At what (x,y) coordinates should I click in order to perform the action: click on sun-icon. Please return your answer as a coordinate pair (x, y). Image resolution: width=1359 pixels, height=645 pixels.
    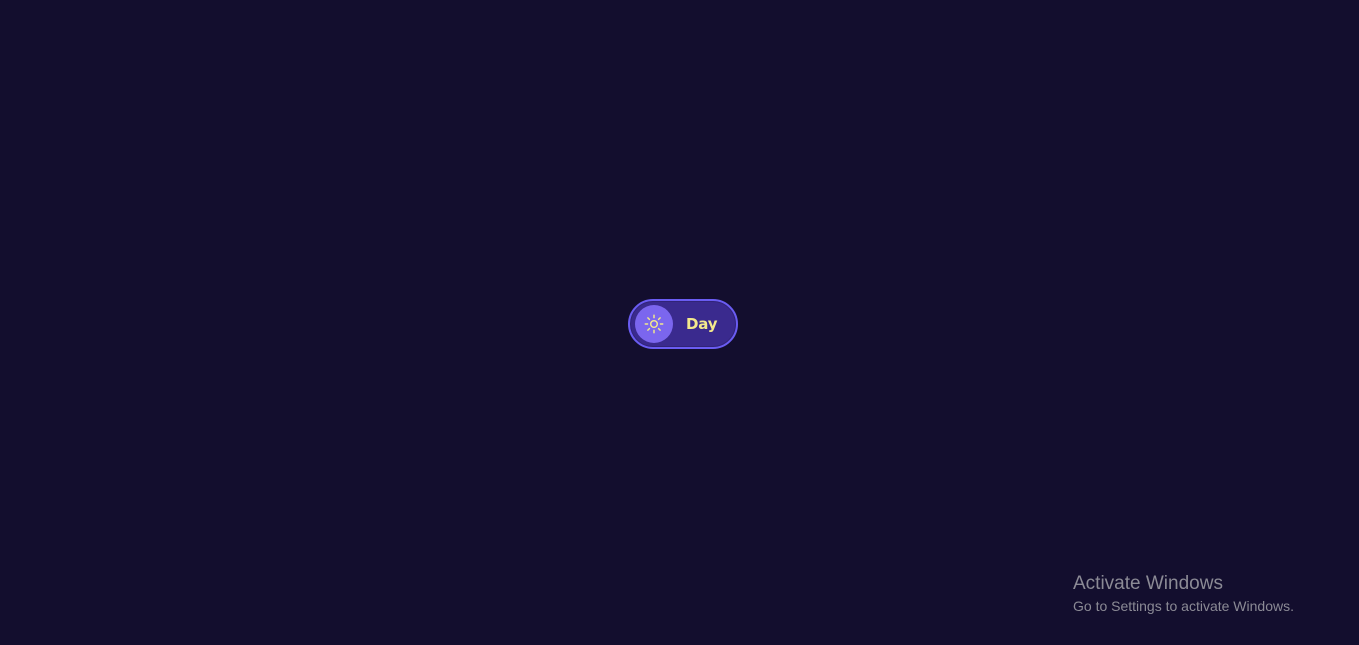
    Looking at the image, I should click on (654, 324).